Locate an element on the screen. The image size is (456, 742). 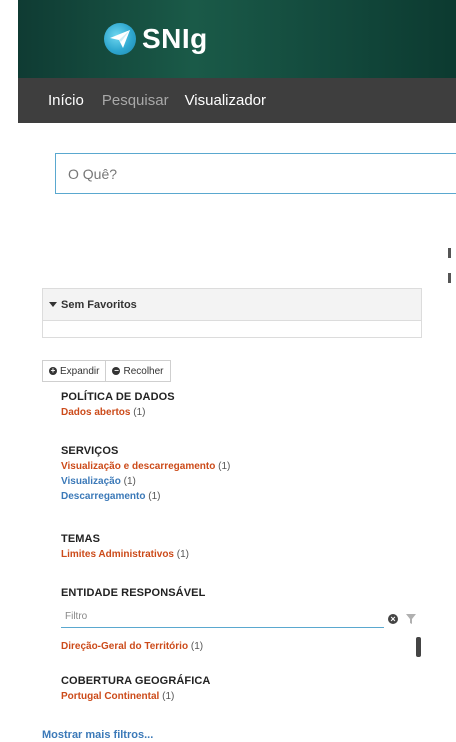
expand-collapse-group: + Expandir − Recolher is located at coordinates (106, 371).